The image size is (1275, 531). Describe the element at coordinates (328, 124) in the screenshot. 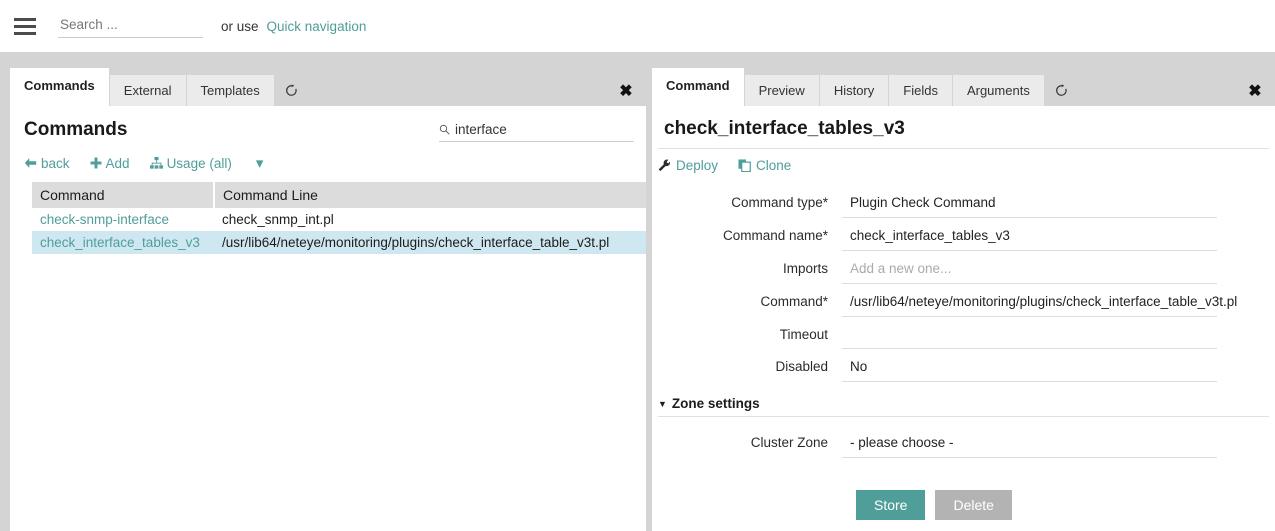

I see `commands-header: Commands interface` at that location.